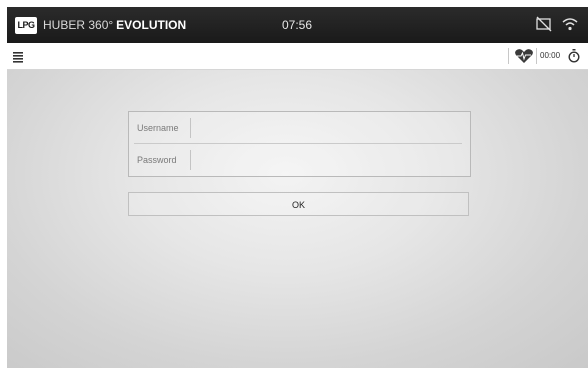 Image resolution: width=588 pixels, height=368 pixels. I want to click on app-title: HUBER 360° EVOLUTION, so click(114, 25).